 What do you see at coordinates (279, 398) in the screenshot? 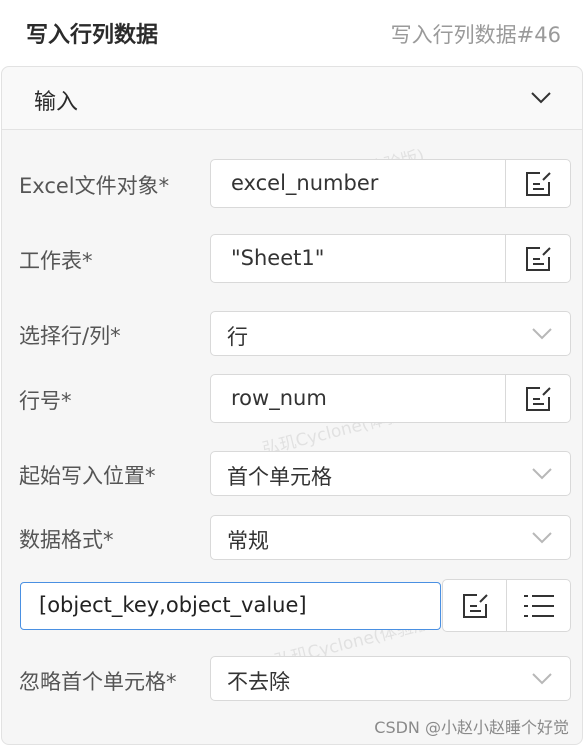
I see `row-number-value: row_num` at bounding box center [279, 398].